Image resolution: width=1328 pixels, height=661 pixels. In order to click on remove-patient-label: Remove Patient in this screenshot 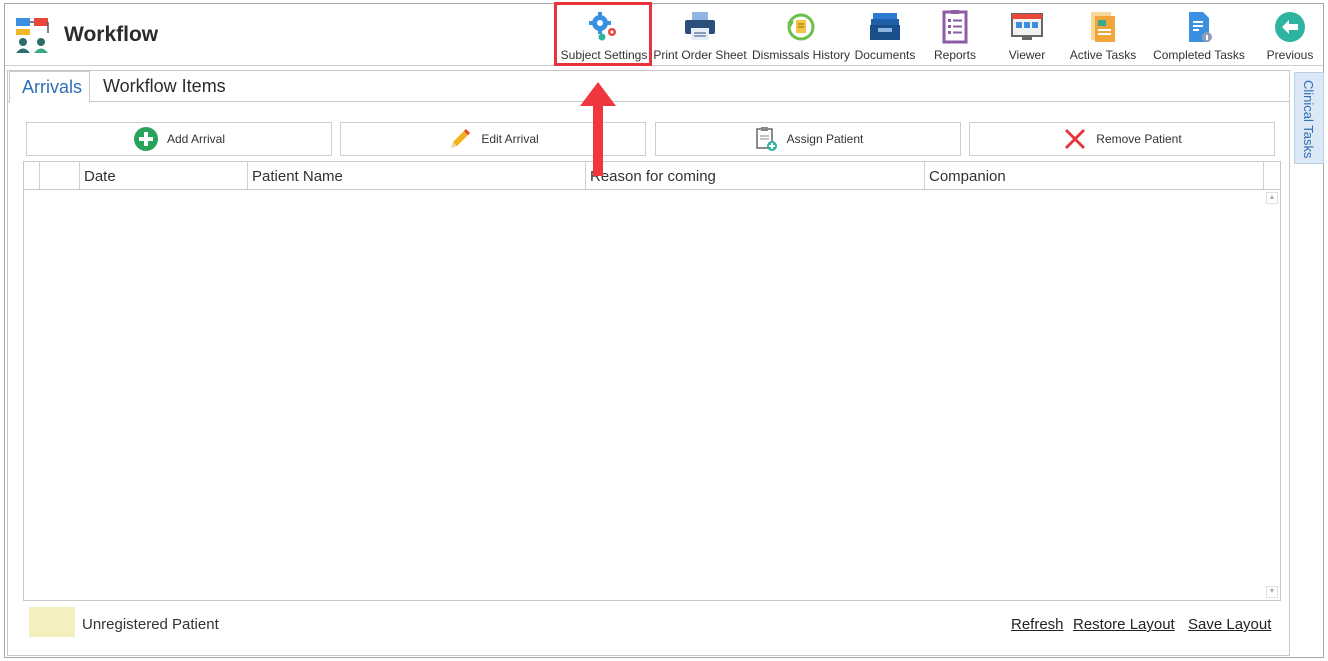, I will do `click(1139, 139)`.